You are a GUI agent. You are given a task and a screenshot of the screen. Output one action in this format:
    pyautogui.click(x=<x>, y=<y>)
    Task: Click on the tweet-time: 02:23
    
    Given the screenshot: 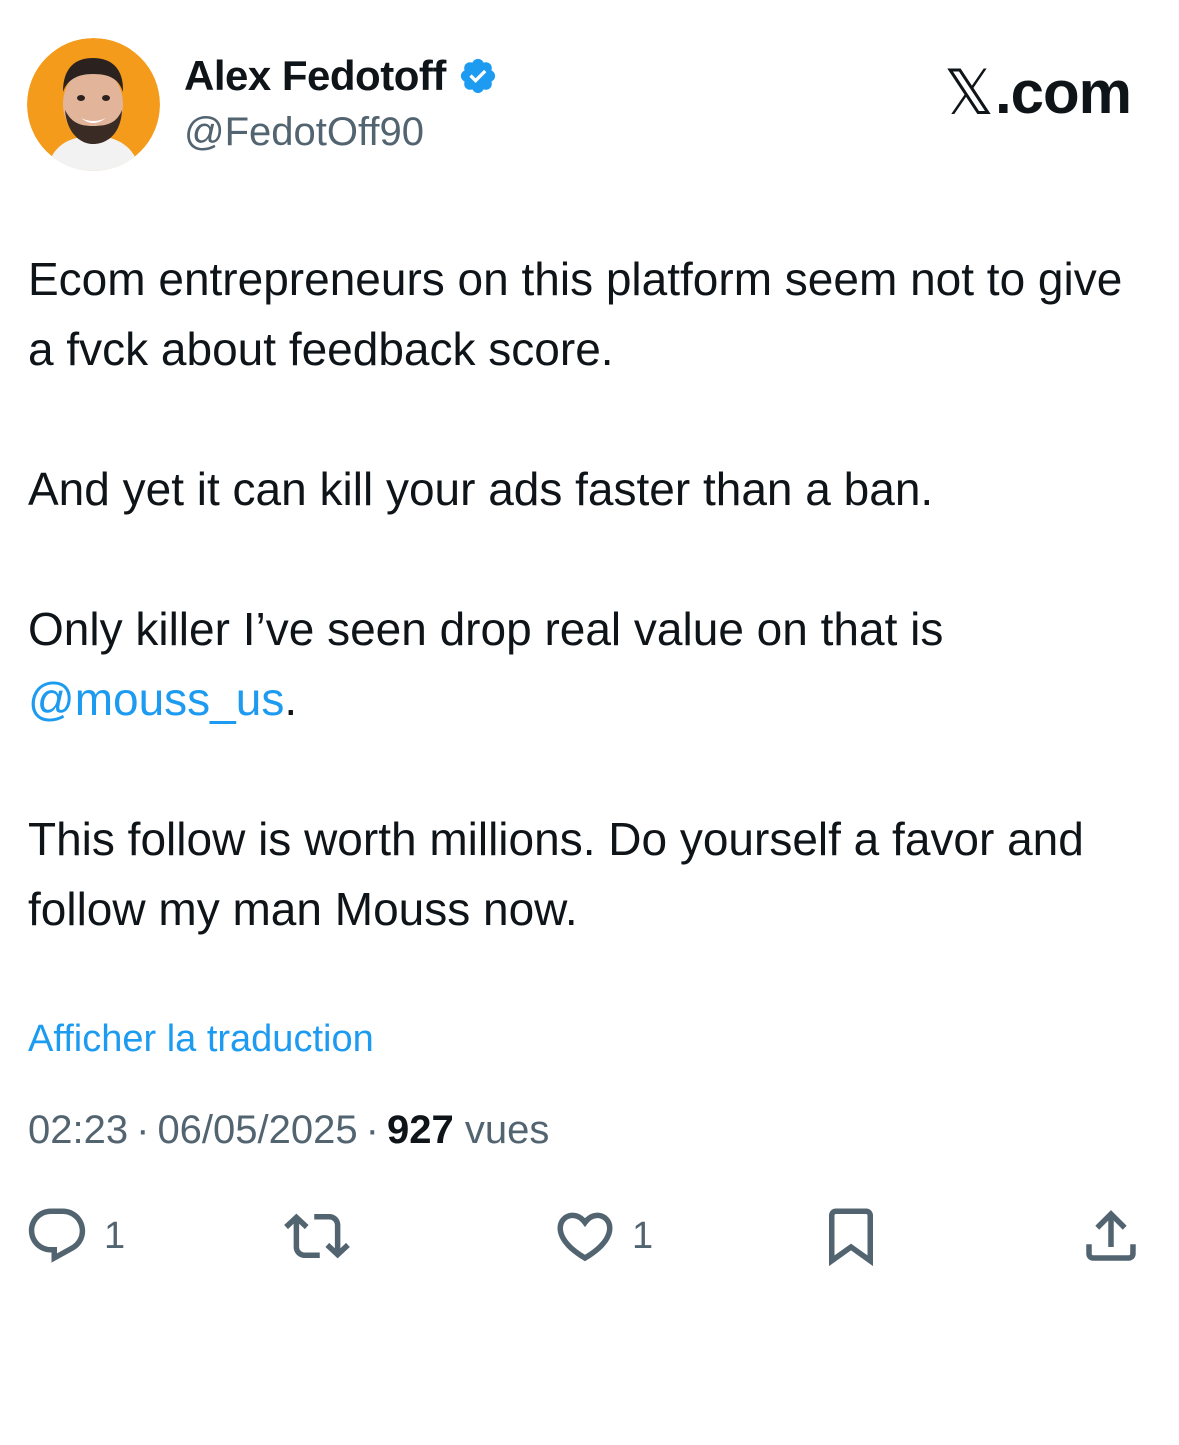 What is the action you would take?
    pyautogui.click(x=78, y=1130)
    